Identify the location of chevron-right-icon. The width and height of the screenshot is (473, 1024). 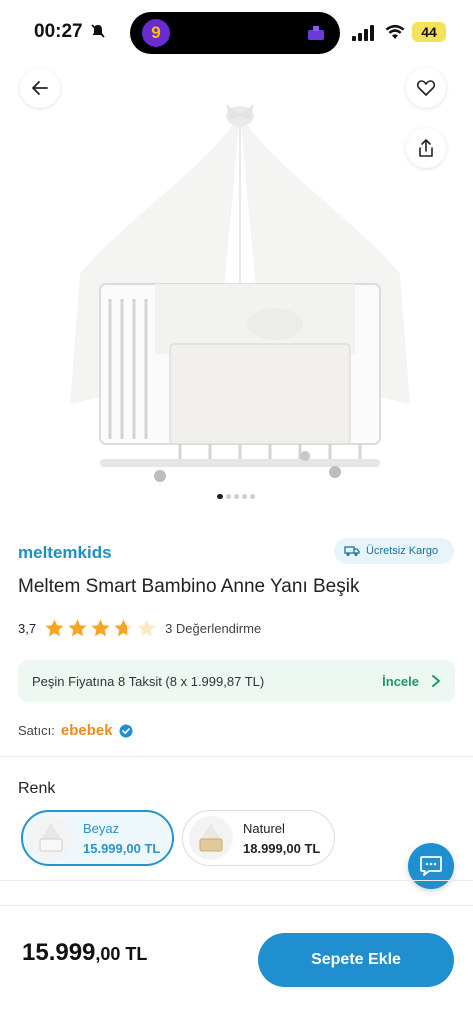
(436, 681).